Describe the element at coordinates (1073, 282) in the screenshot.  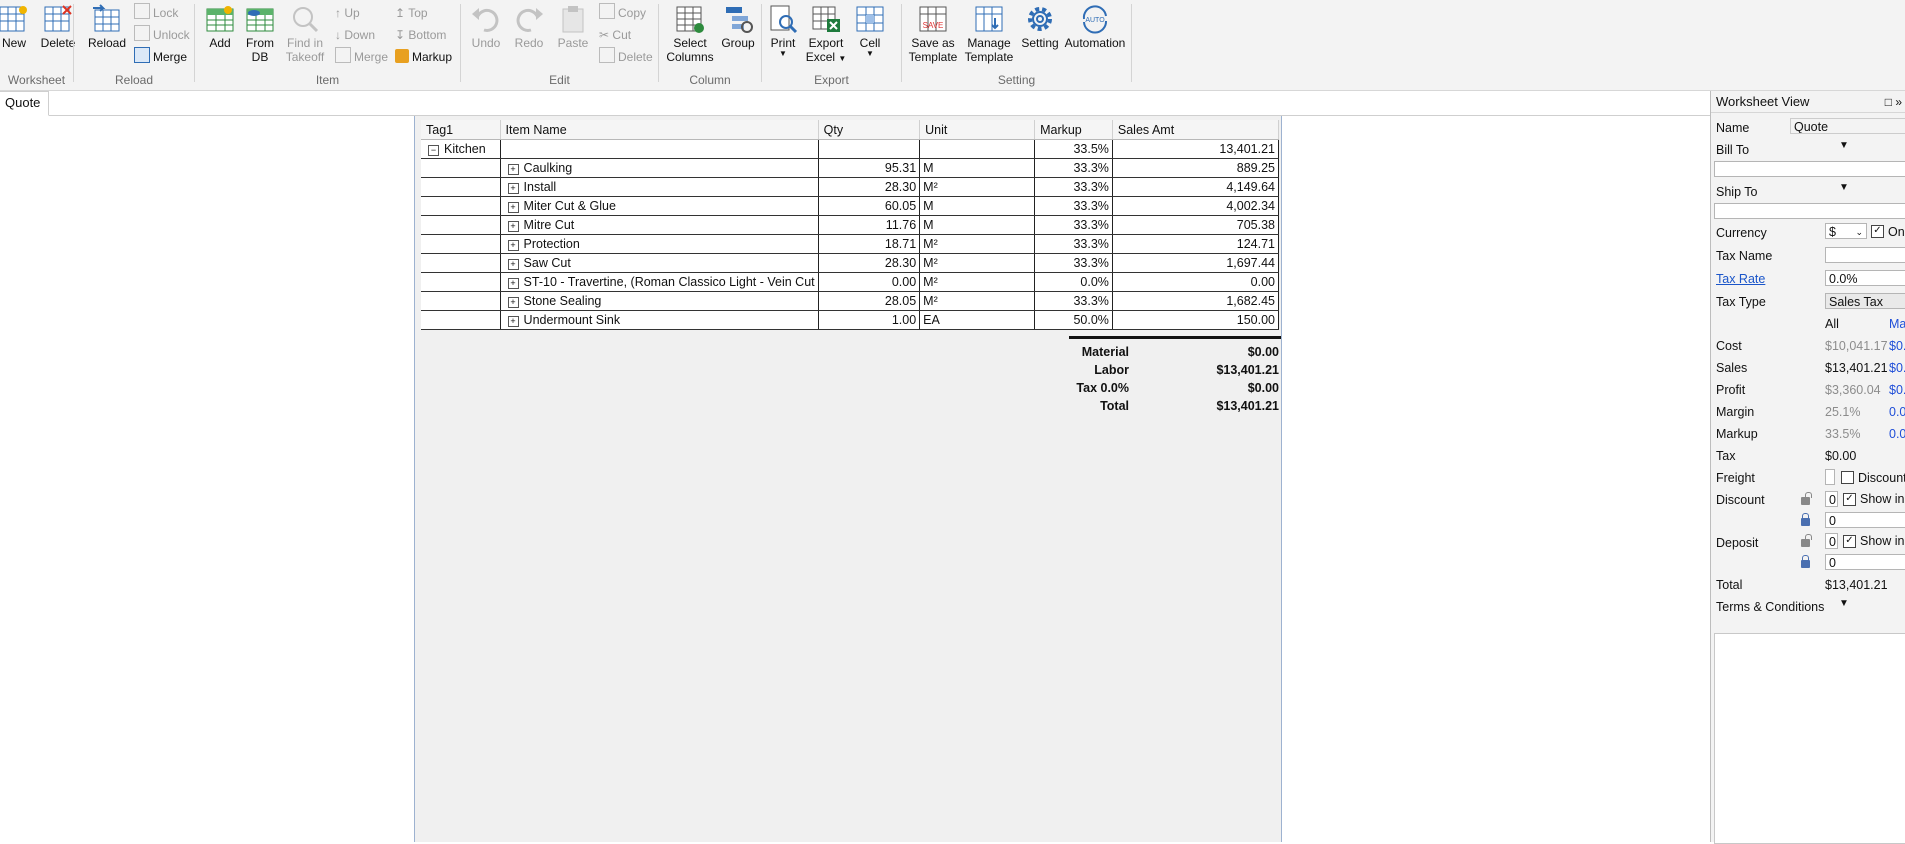
I see `markup-cell: 0.0%` at that location.